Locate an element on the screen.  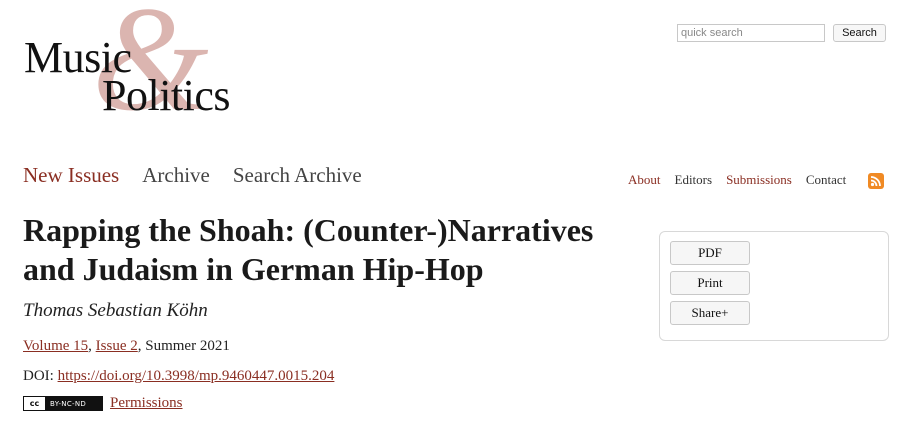
volume-issue-line: Volume 15, Issue 2, Summer 2021 is located at coordinates (126, 346).